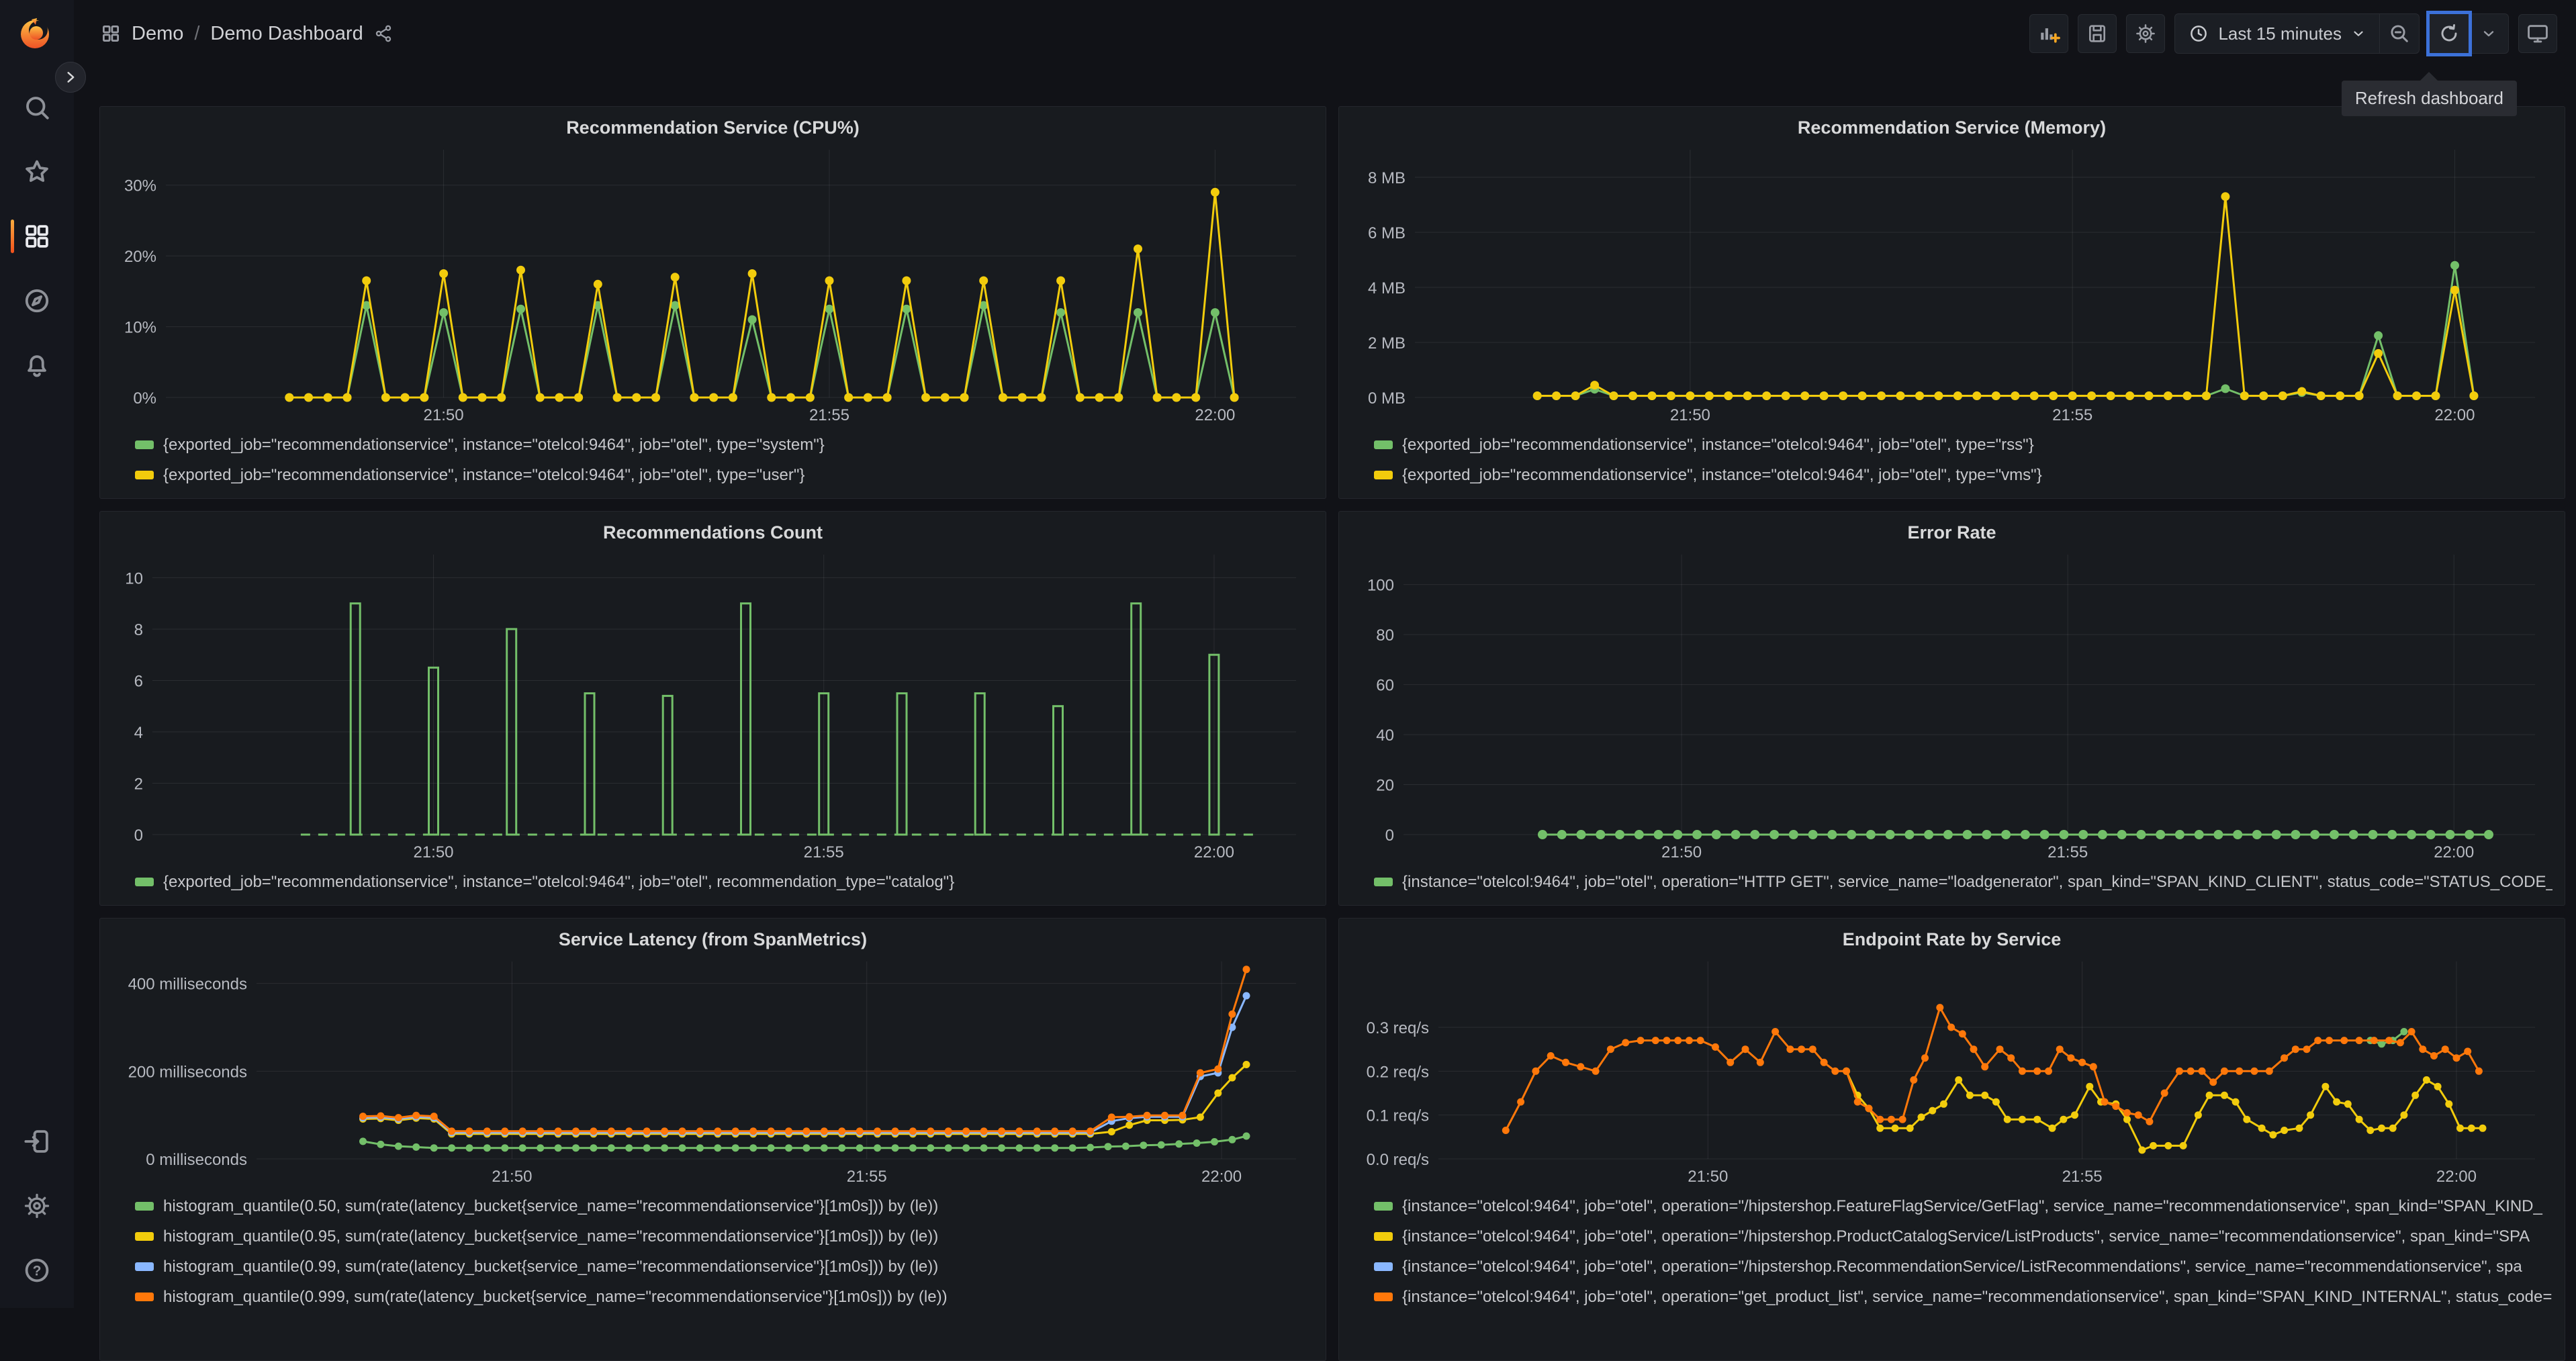 This screenshot has height=1361, width=2576. Describe the element at coordinates (37, 172) in the screenshot. I see `sidebar-item-starred` at that location.